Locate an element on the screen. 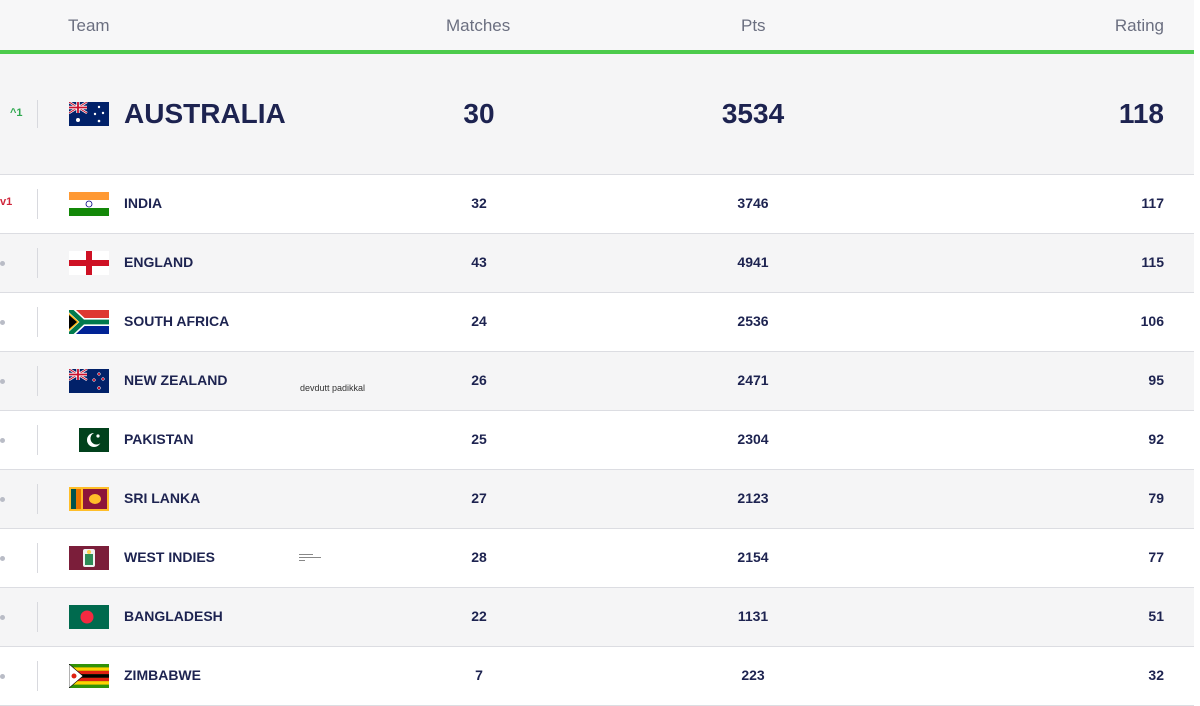  team-name: INDIA is located at coordinates (143, 203).